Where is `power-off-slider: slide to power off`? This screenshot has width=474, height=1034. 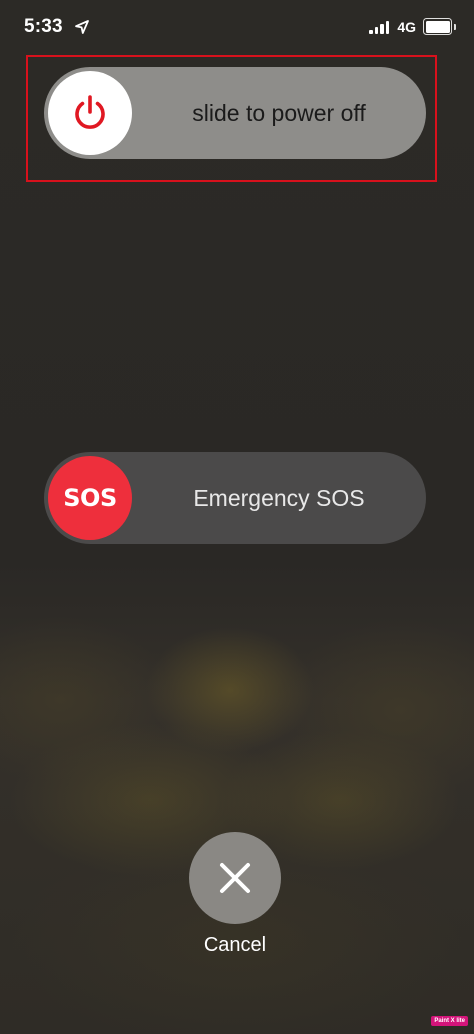 power-off-slider: slide to power off is located at coordinates (235, 113).